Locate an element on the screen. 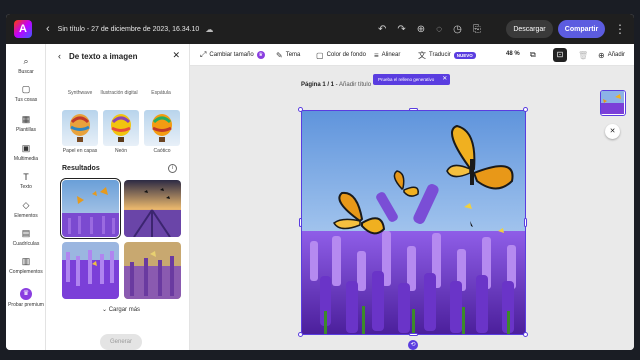 The image size is (640, 360). rail-item-media: ▣ Multimedia is located at coordinates (26, 152).